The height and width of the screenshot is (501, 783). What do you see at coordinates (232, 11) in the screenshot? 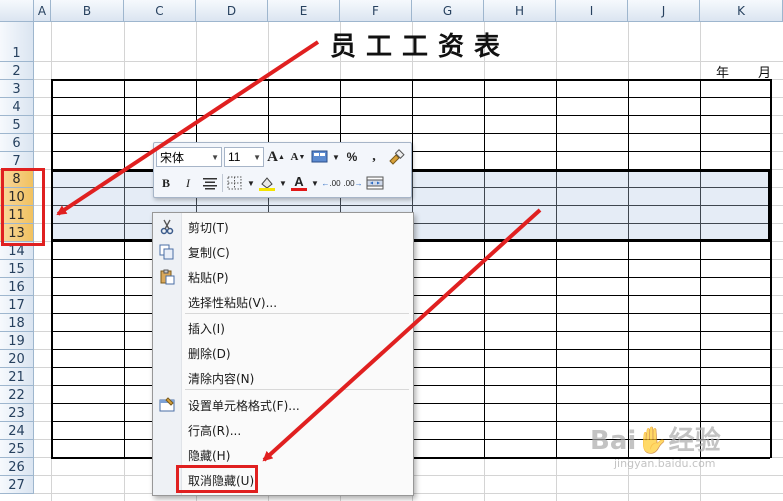
I see `column-header-d: D` at bounding box center [232, 11].